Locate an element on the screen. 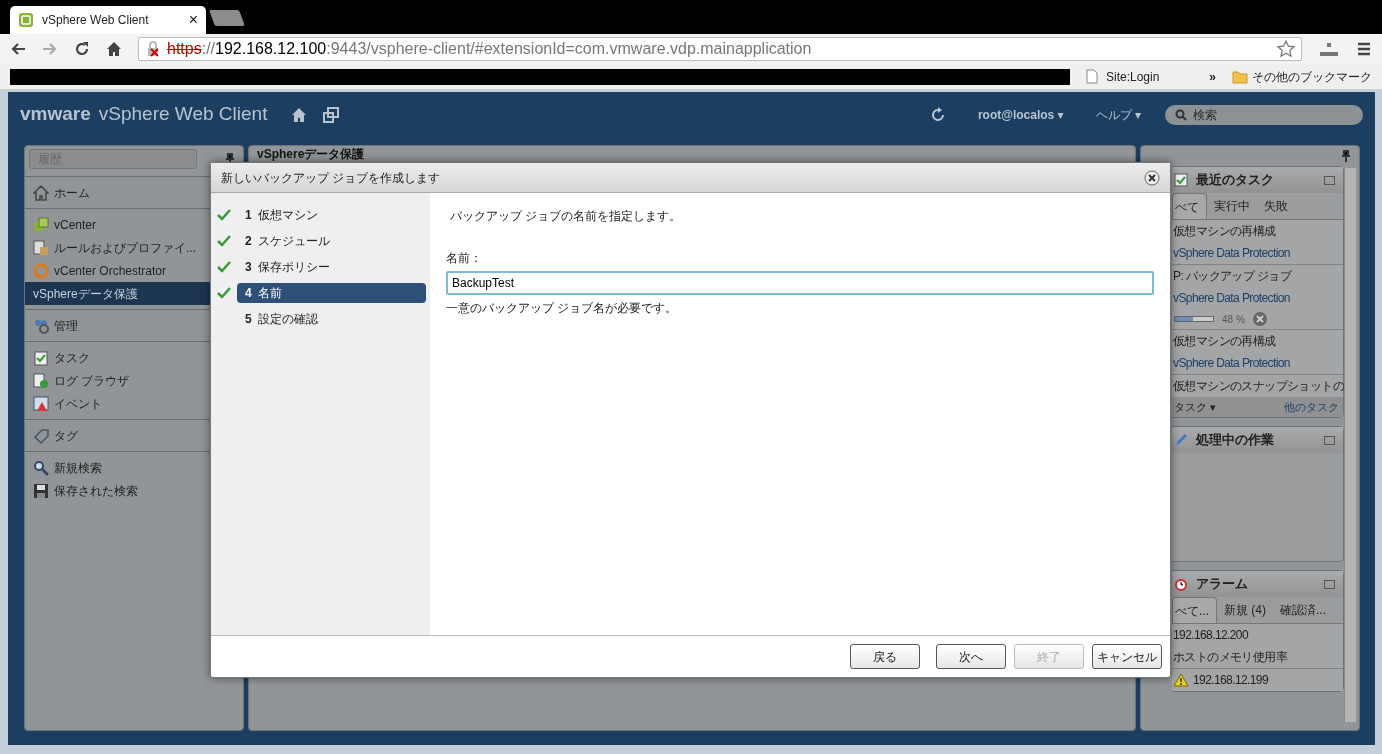 This screenshot has height=754, width=1382. browser-tab: vSphere Web Client × is located at coordinates (108, 20).